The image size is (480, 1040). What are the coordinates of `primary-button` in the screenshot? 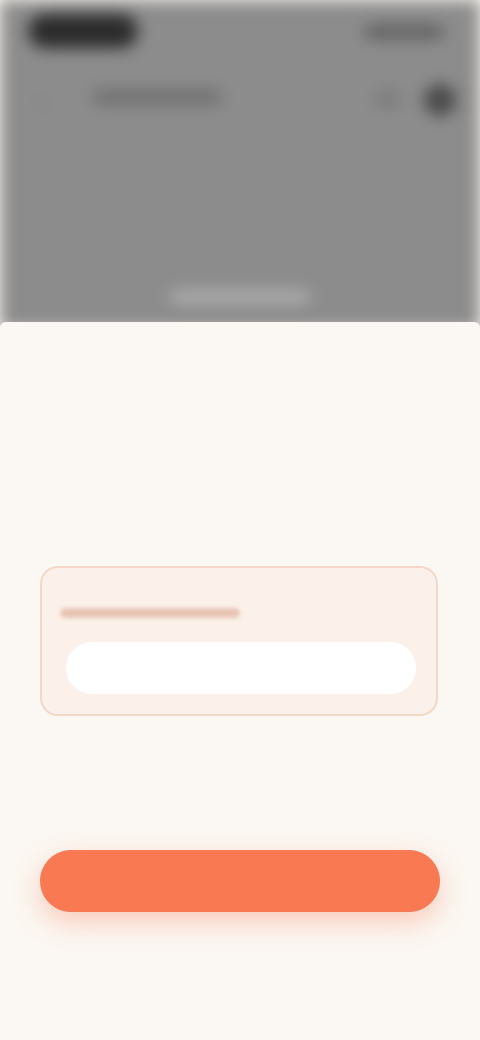 It's located at (240, 881).